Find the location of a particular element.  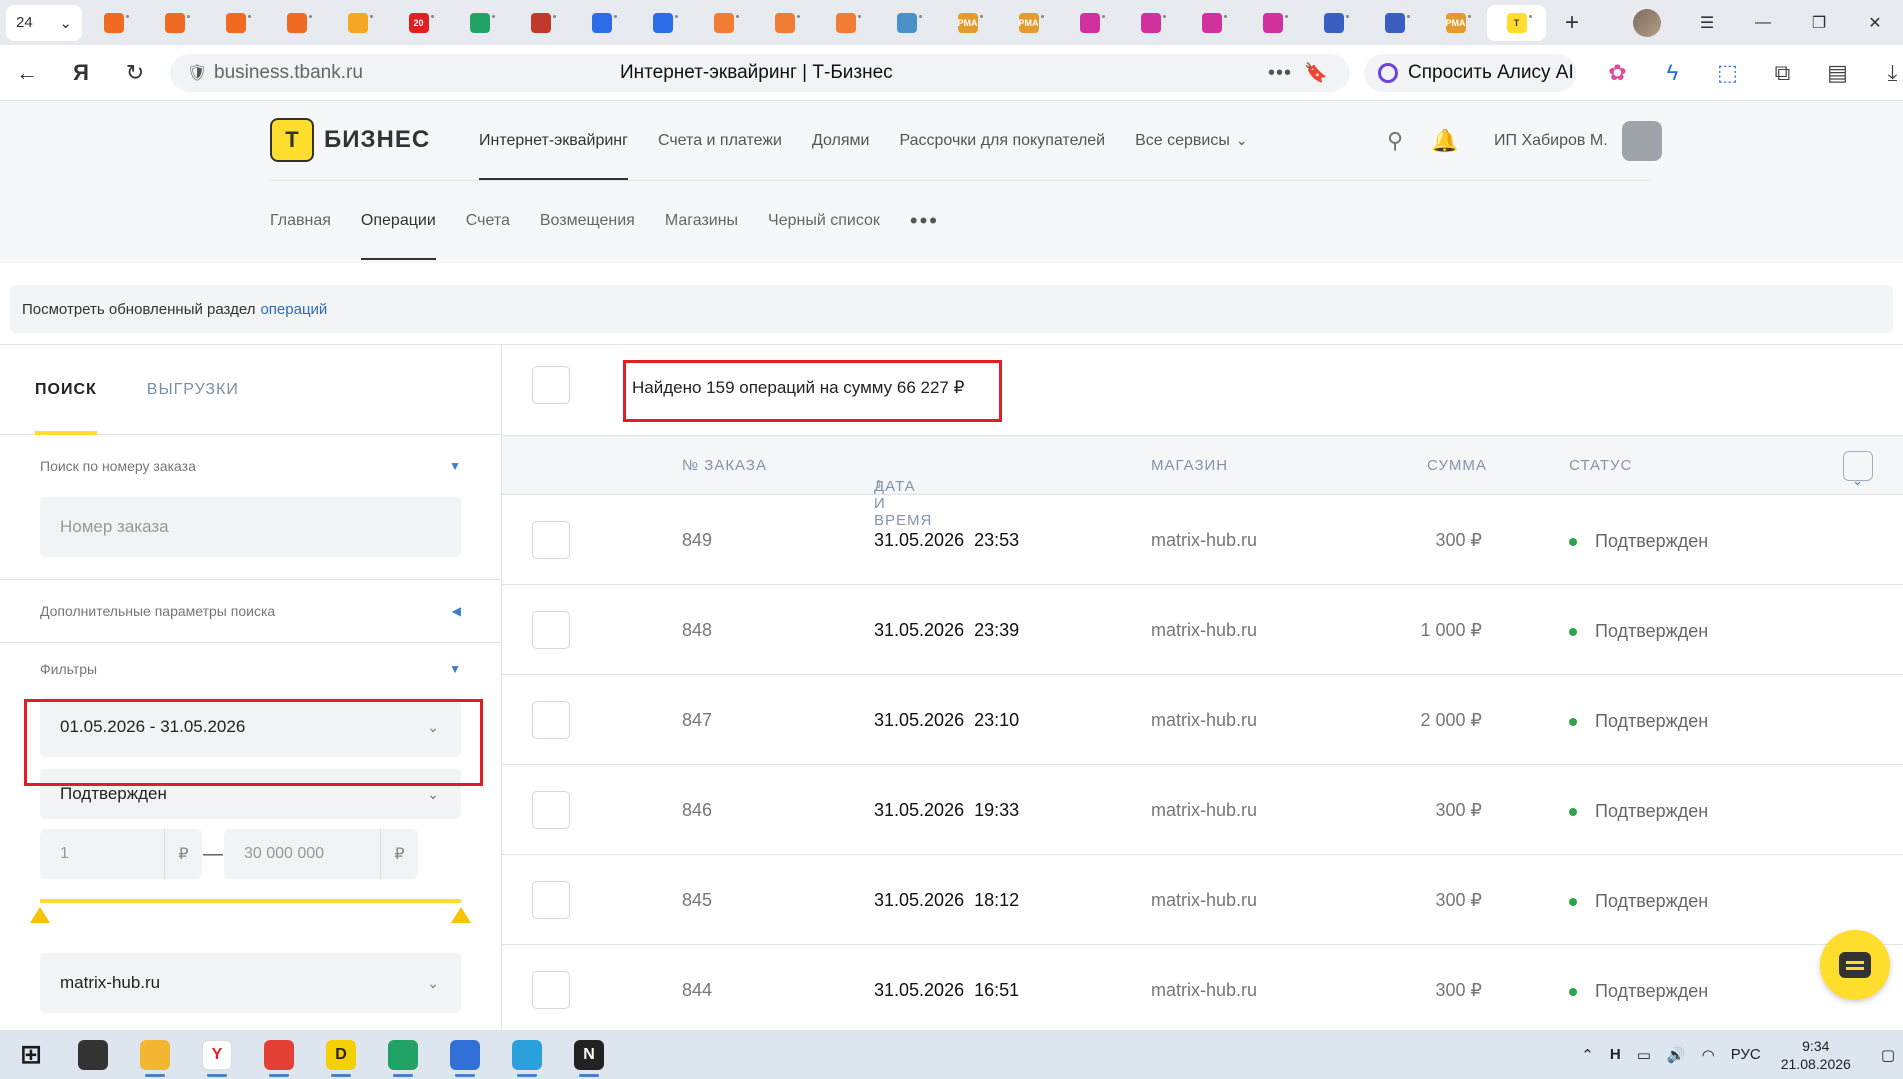

volume-icon: 🔊 is located at coordinates (1676, 1055).